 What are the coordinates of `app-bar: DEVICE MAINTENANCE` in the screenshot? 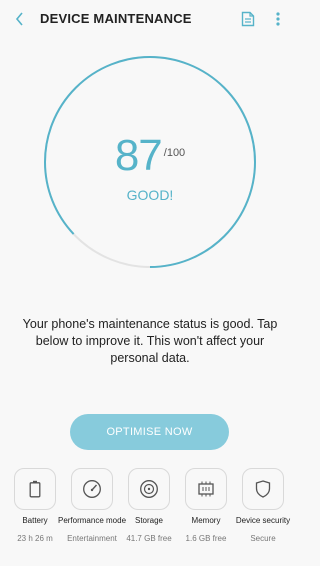 It's located at (150, 18).